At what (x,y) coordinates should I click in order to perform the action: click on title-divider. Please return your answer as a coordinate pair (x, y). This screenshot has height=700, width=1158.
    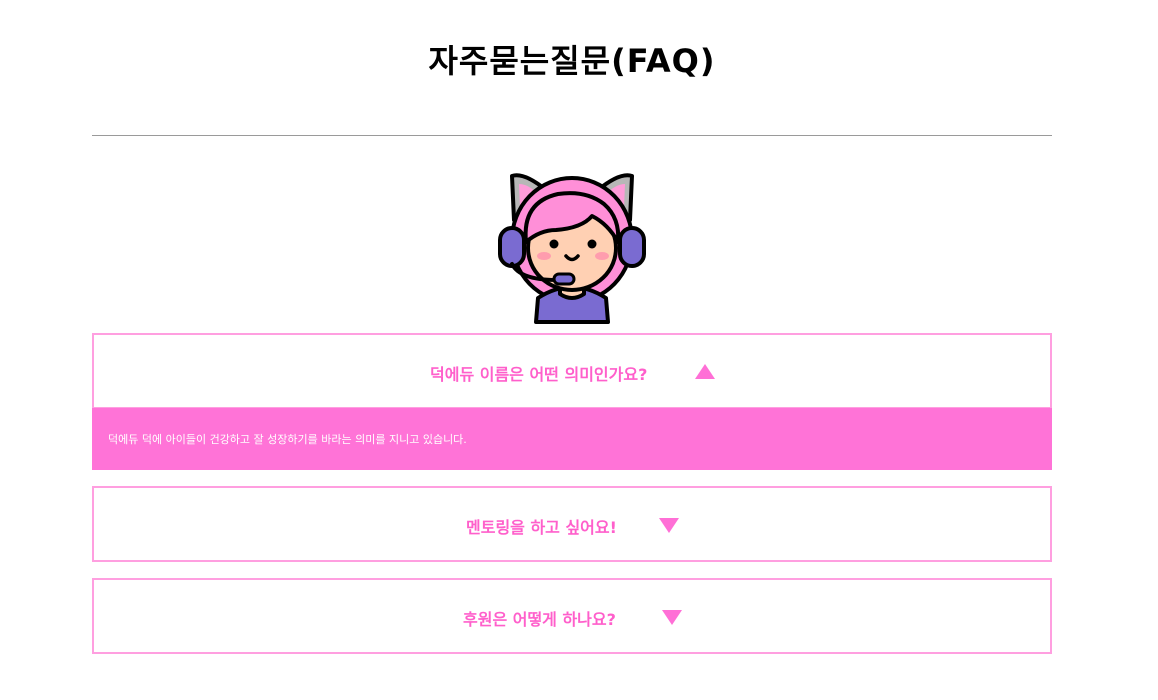
    Looking at the image, I should click on (572, 135).